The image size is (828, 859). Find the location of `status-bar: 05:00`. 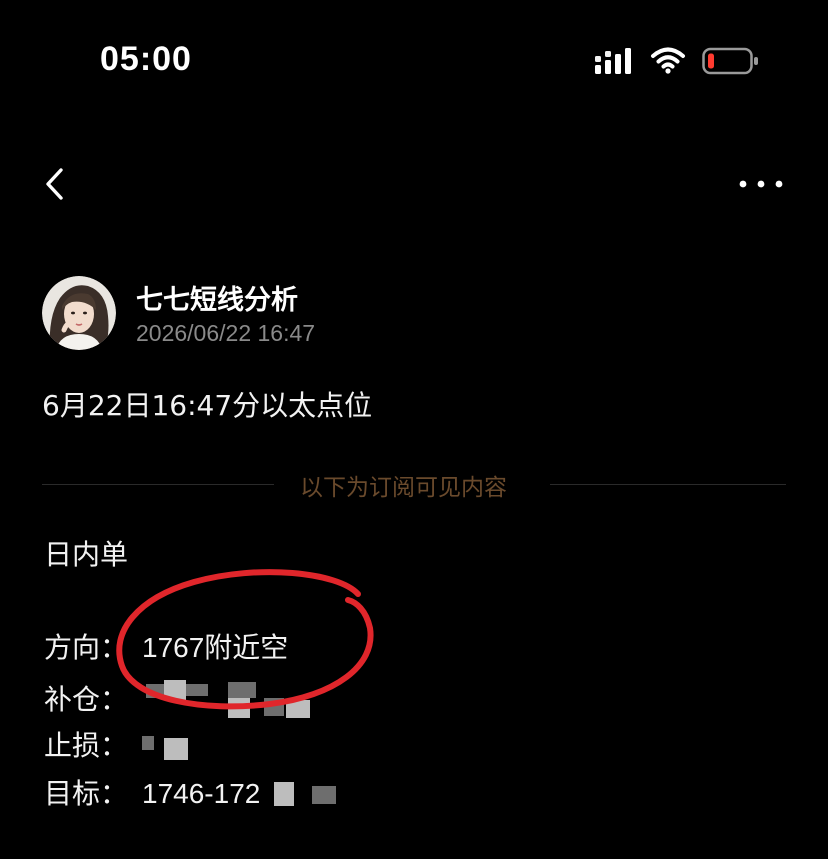

status-bar: 05:00 is located at coordinates (414, 60).